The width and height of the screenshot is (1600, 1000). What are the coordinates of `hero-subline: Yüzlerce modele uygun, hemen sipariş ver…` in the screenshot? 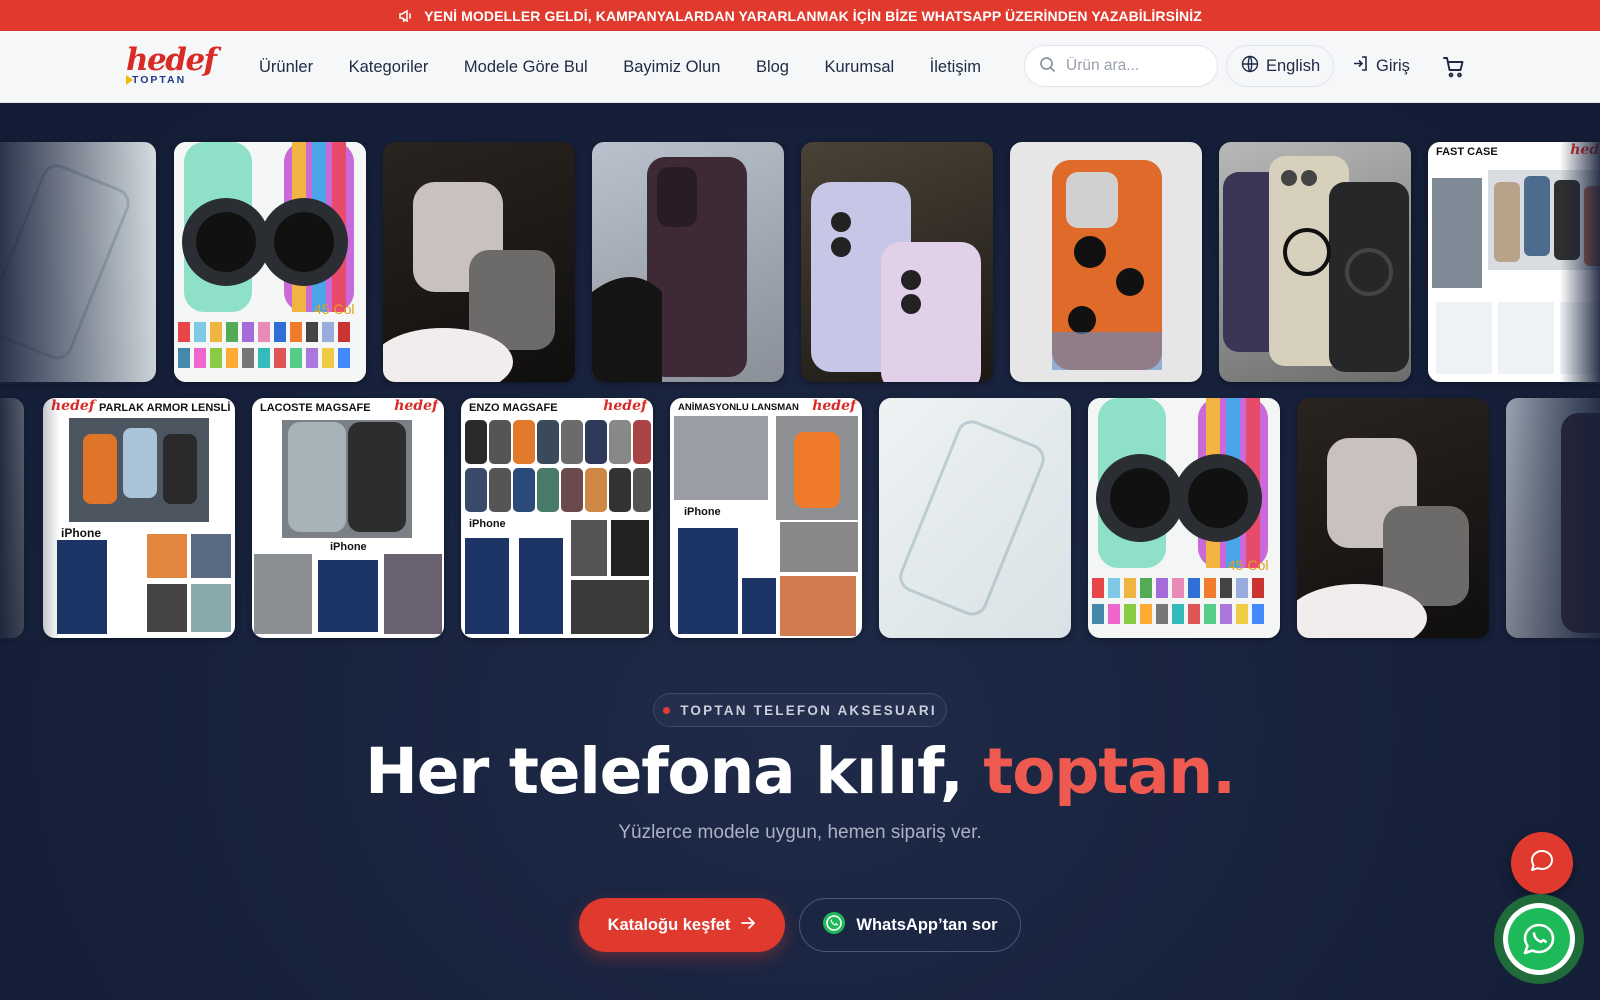 It's located at (800, 832).